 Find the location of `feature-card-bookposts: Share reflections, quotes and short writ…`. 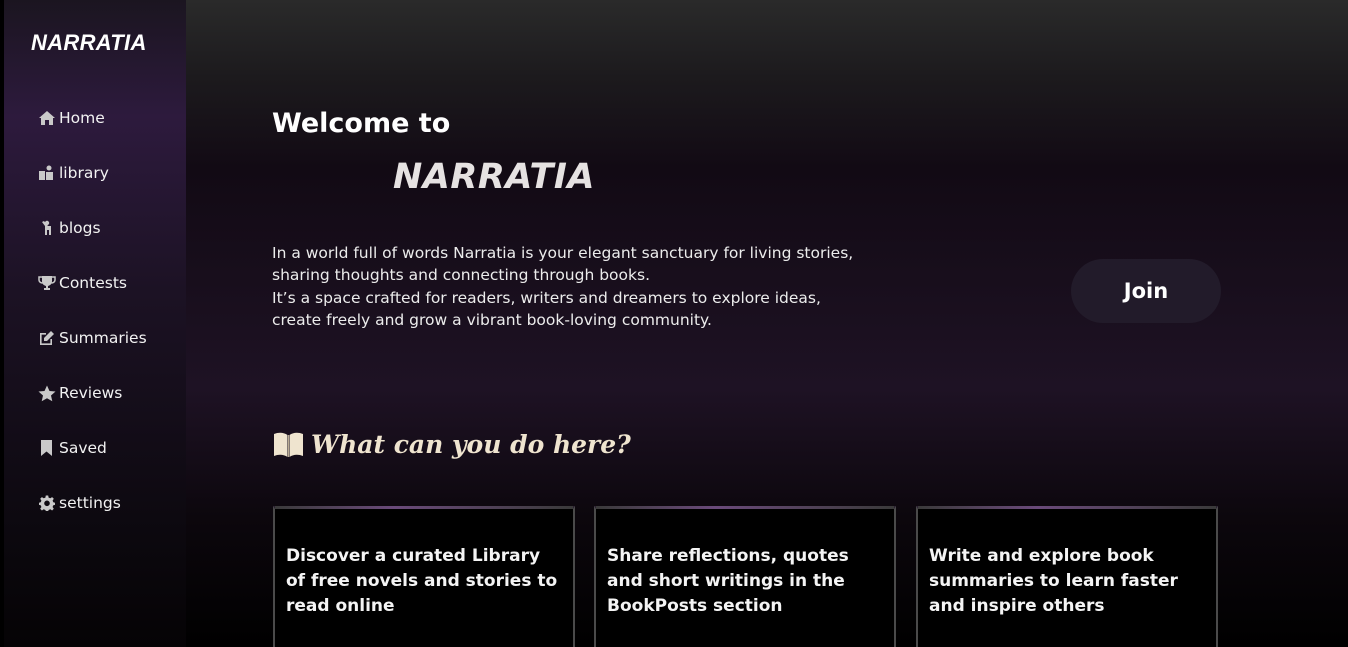

feature-card-bookposts: Share reflections, quotes and short writ… is located at coordinates (745, 576).